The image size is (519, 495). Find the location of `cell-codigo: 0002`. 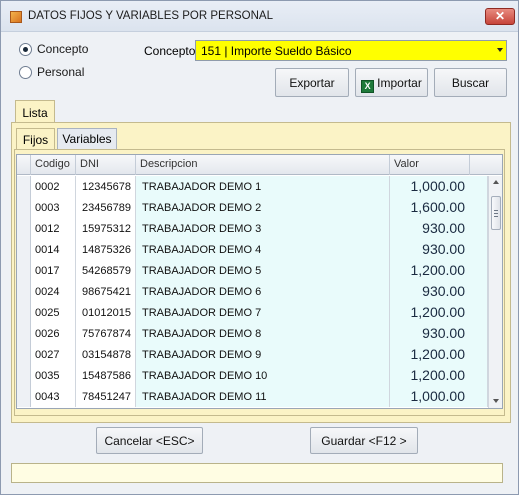

cell-codigo: 0002 is located at coordinates (53, 186).